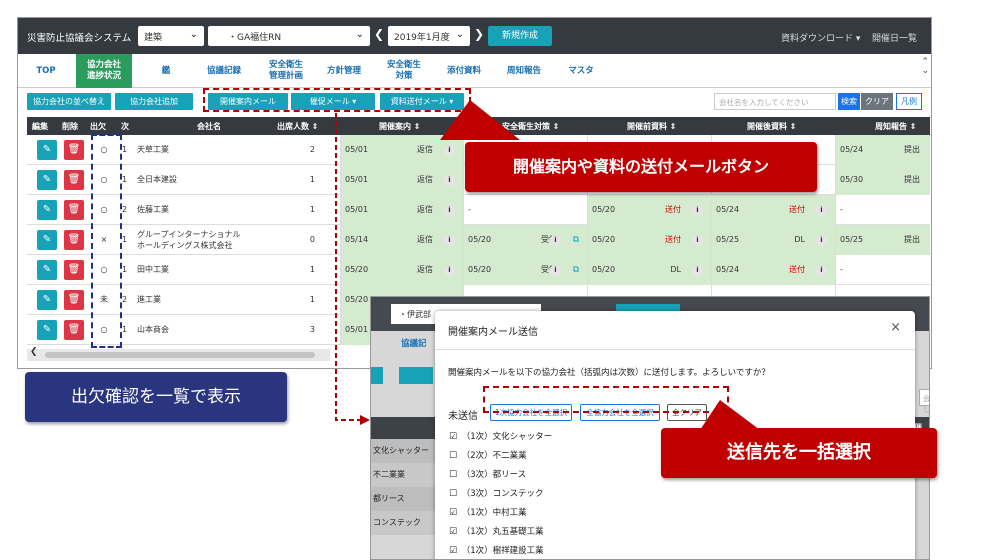 The height and width of the screenshot is (560, 999). What do you see at coordinates (106, 241) in the screenshot?
I see `attendance-column-highlight` at bounding box center [106, 241].